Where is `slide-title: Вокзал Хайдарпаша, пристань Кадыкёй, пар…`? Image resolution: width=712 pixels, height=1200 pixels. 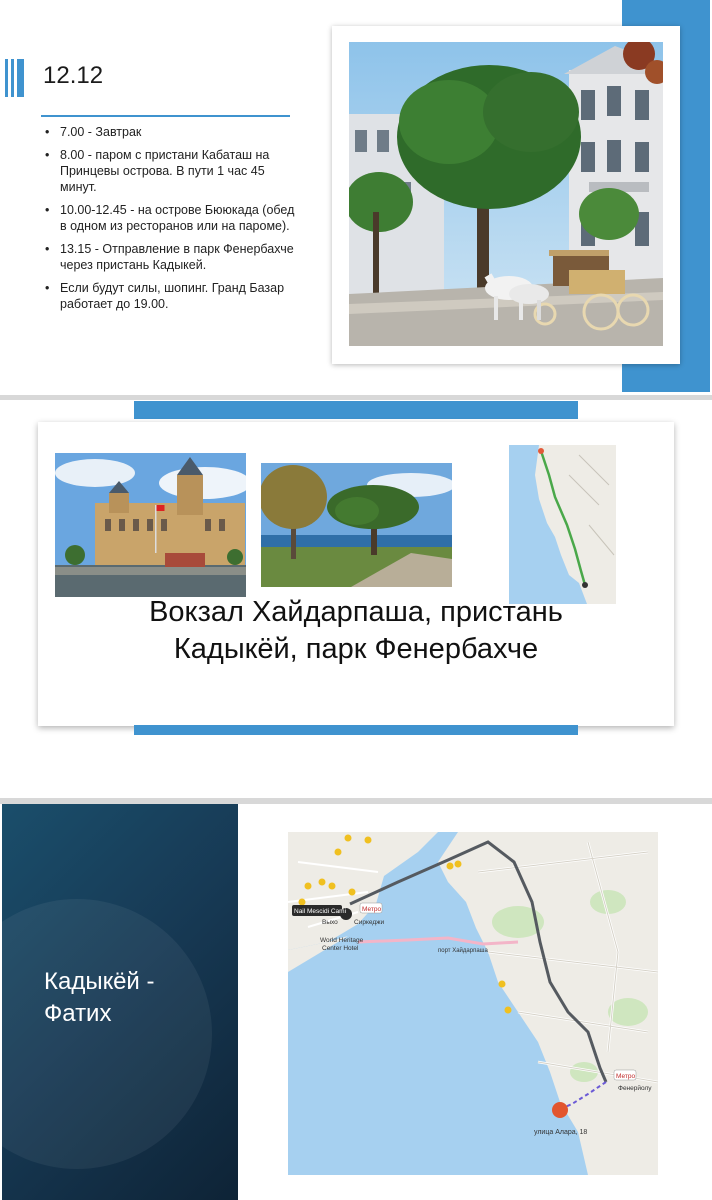
slide-title: Вокзал Хайдарпаша, пристань Кадыкёй, пар… is located at coordinates (356, 631).